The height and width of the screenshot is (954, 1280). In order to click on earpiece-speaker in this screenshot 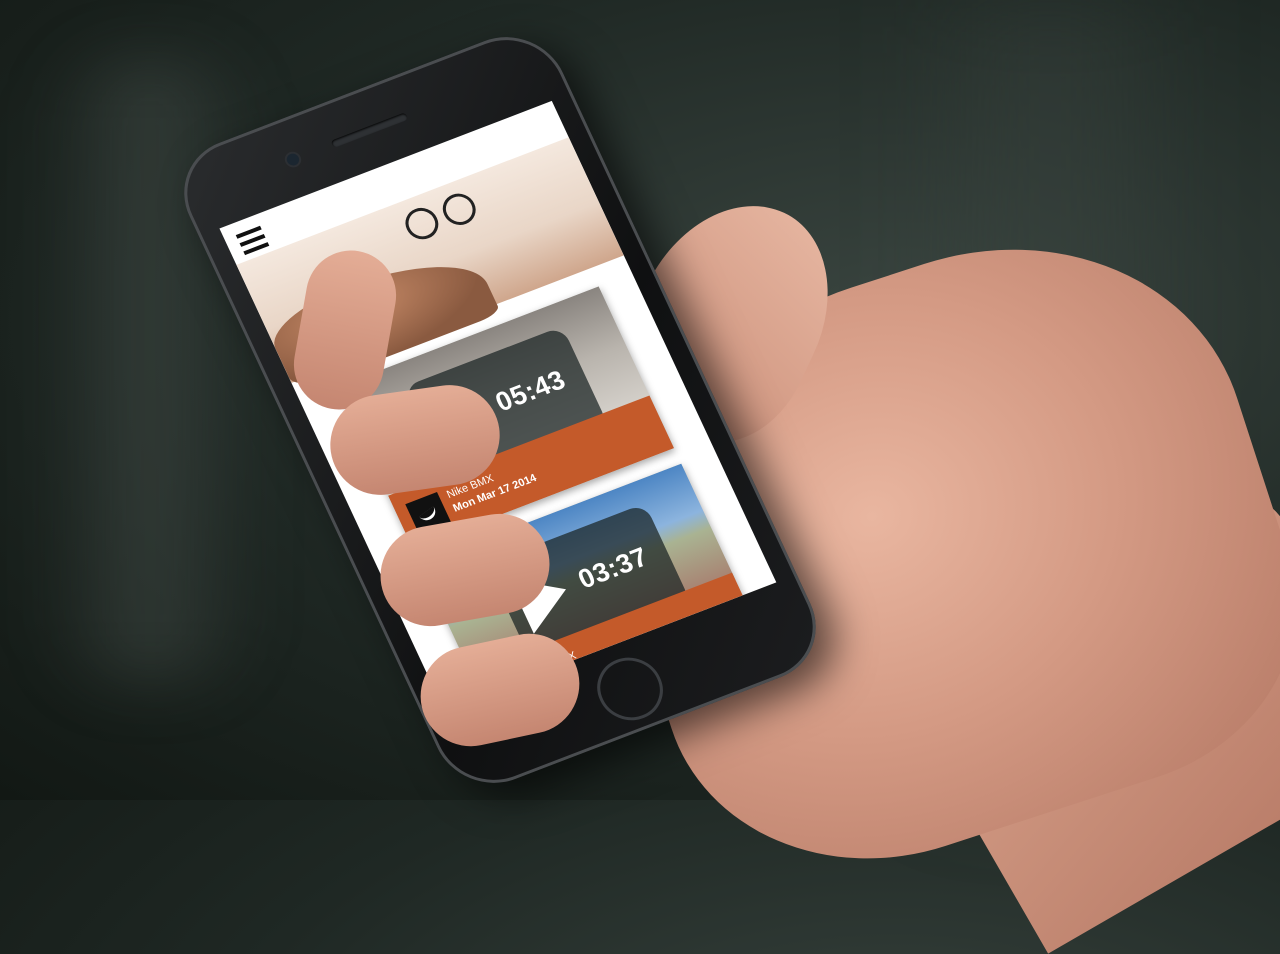, I will do `click(369, 130)`.